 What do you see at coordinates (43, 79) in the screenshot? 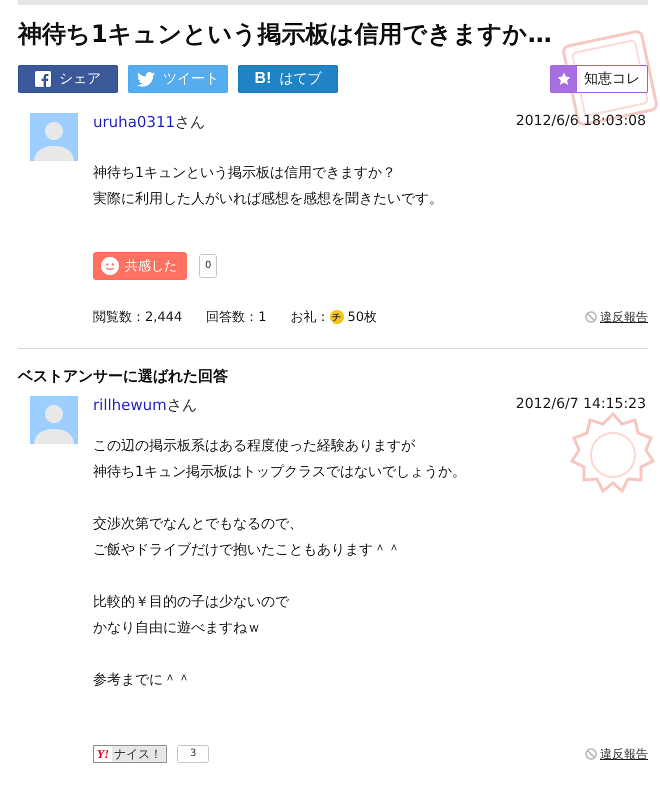
I see `facebook-icon` at bounding box center [43, 79].